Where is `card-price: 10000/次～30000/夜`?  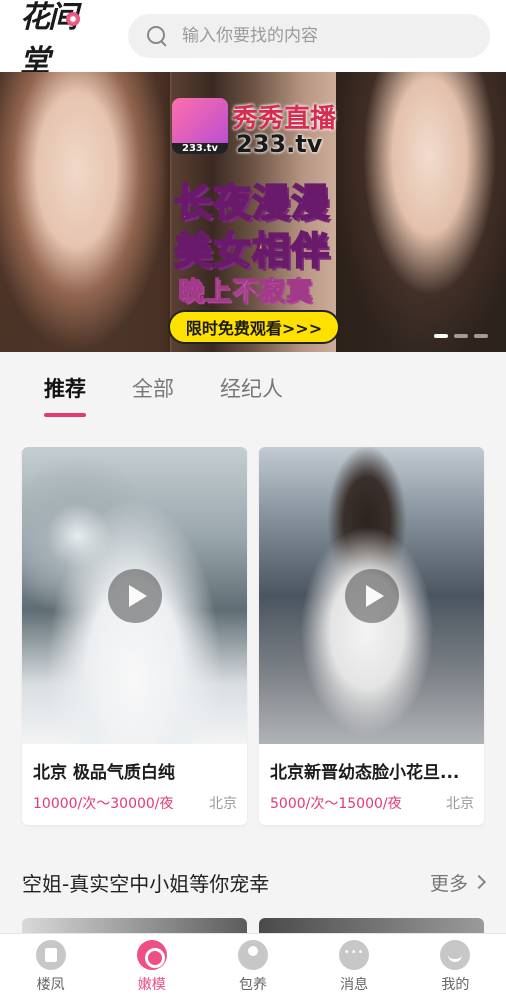 card-price: 10000/次～30000/夜 is located at coordinates (103, 804).